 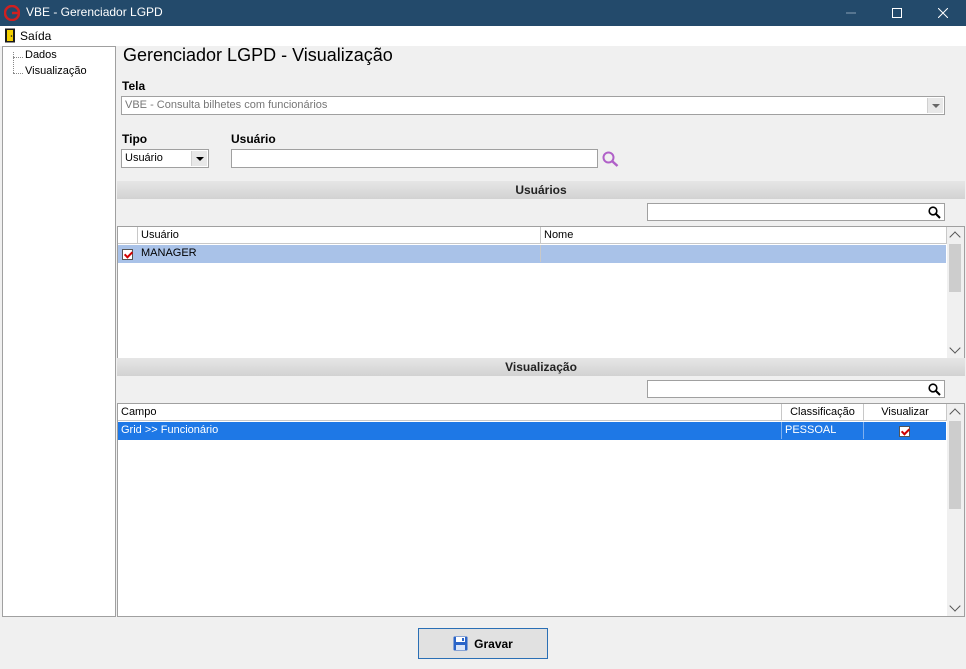 I want to click on tipo-label: Tipo, so click(x=135, y=139).